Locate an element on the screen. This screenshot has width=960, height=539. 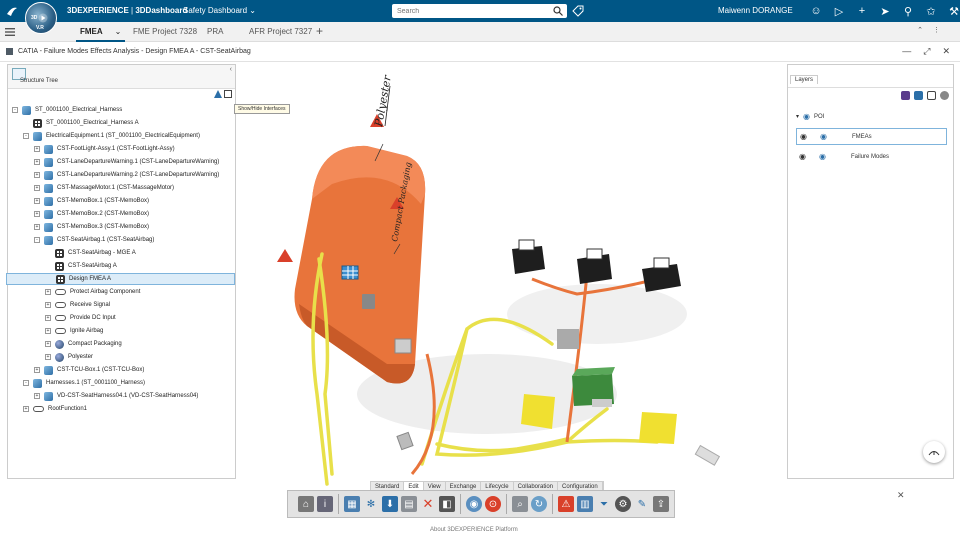
tree-node: + CST-TCU-Box.1 (CST-TCU-Box) is located at coordinates (89, 370).